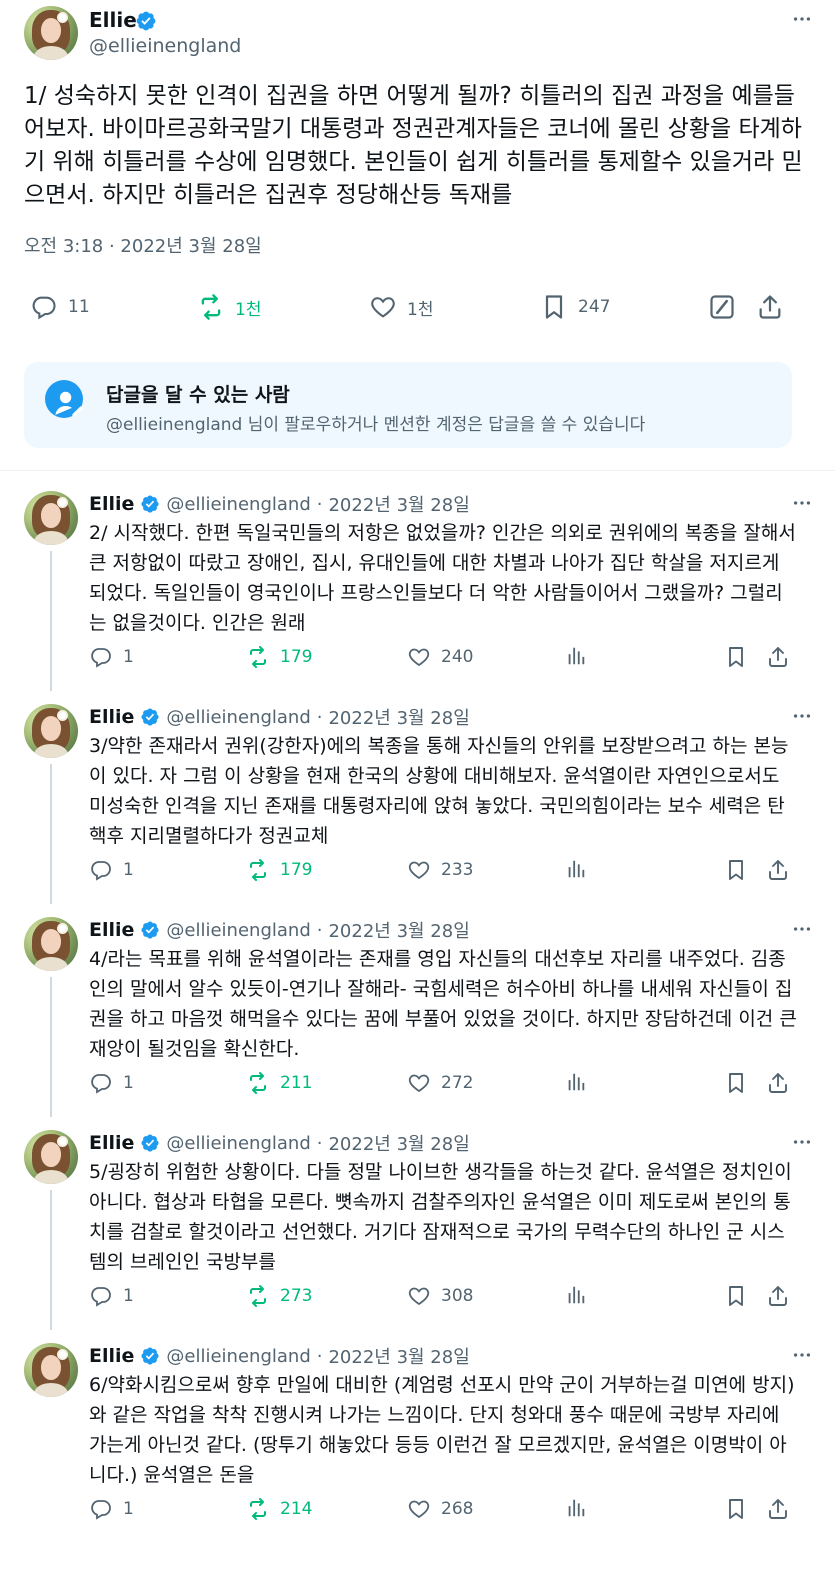 The height and width of the screenshot is (1584, 835). What do you see at coordinates (248, 309) in the screenshot?
I see `retweet-count: 1천` at bounding box center [248, 309].